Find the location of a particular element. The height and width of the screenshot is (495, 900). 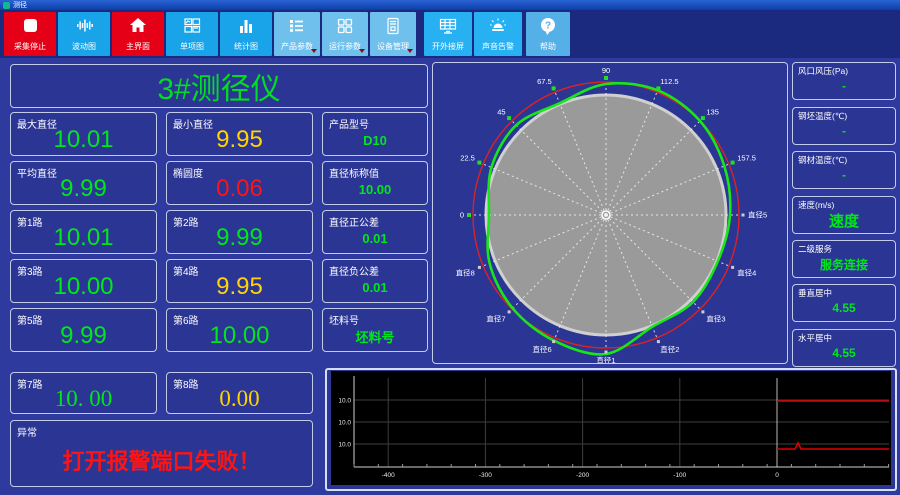

stop-icon is located at coordinates (30, 26).